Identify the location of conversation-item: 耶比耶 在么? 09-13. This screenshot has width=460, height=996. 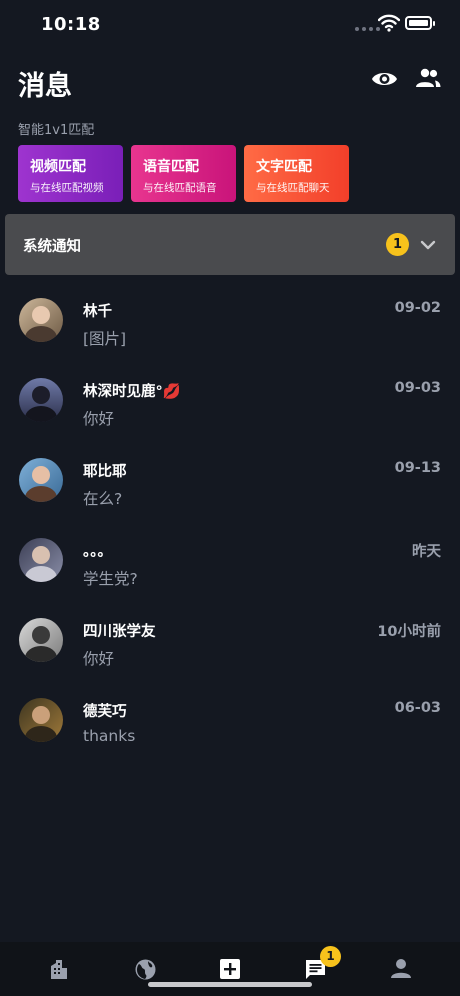
(230, 485).